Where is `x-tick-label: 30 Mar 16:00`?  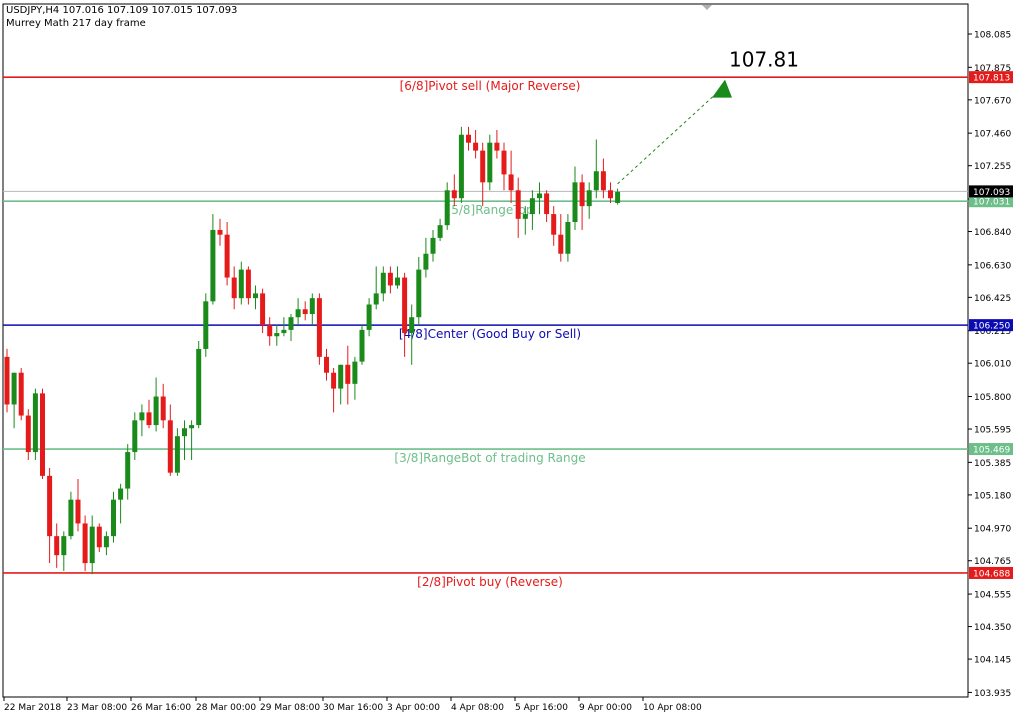 x-tick-label: 30 Mar 16:00 is located at coordinates (353, 708).